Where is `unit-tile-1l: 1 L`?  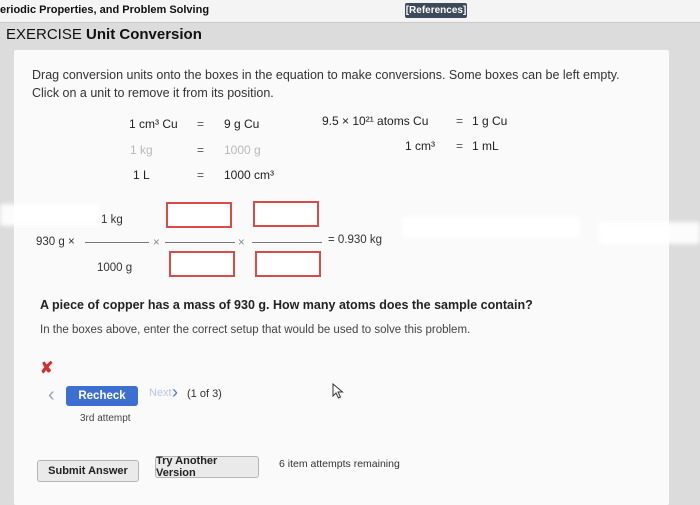 unit-tile-1l: 1 L is located at coordinates (141, 175).